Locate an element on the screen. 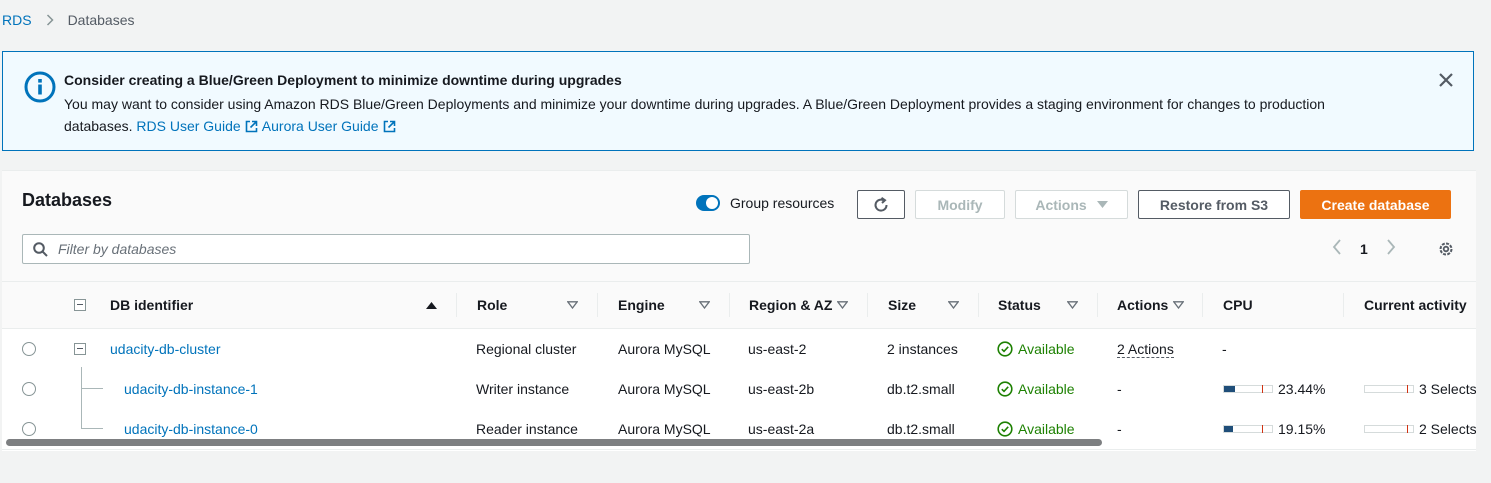 The image size is (1491, 483). actions-label: Actions is located at coordinates (1061, 204).